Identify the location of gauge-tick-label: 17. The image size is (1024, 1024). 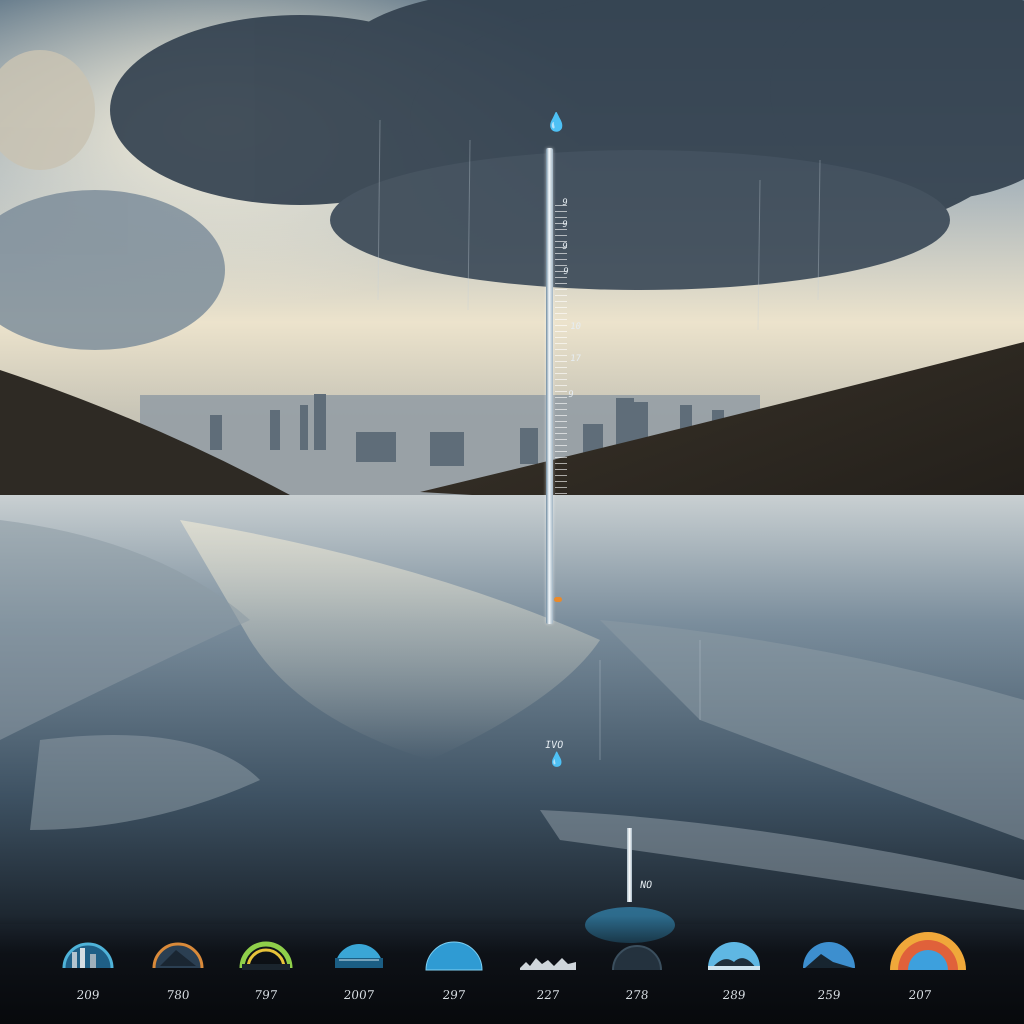
(575, 359).